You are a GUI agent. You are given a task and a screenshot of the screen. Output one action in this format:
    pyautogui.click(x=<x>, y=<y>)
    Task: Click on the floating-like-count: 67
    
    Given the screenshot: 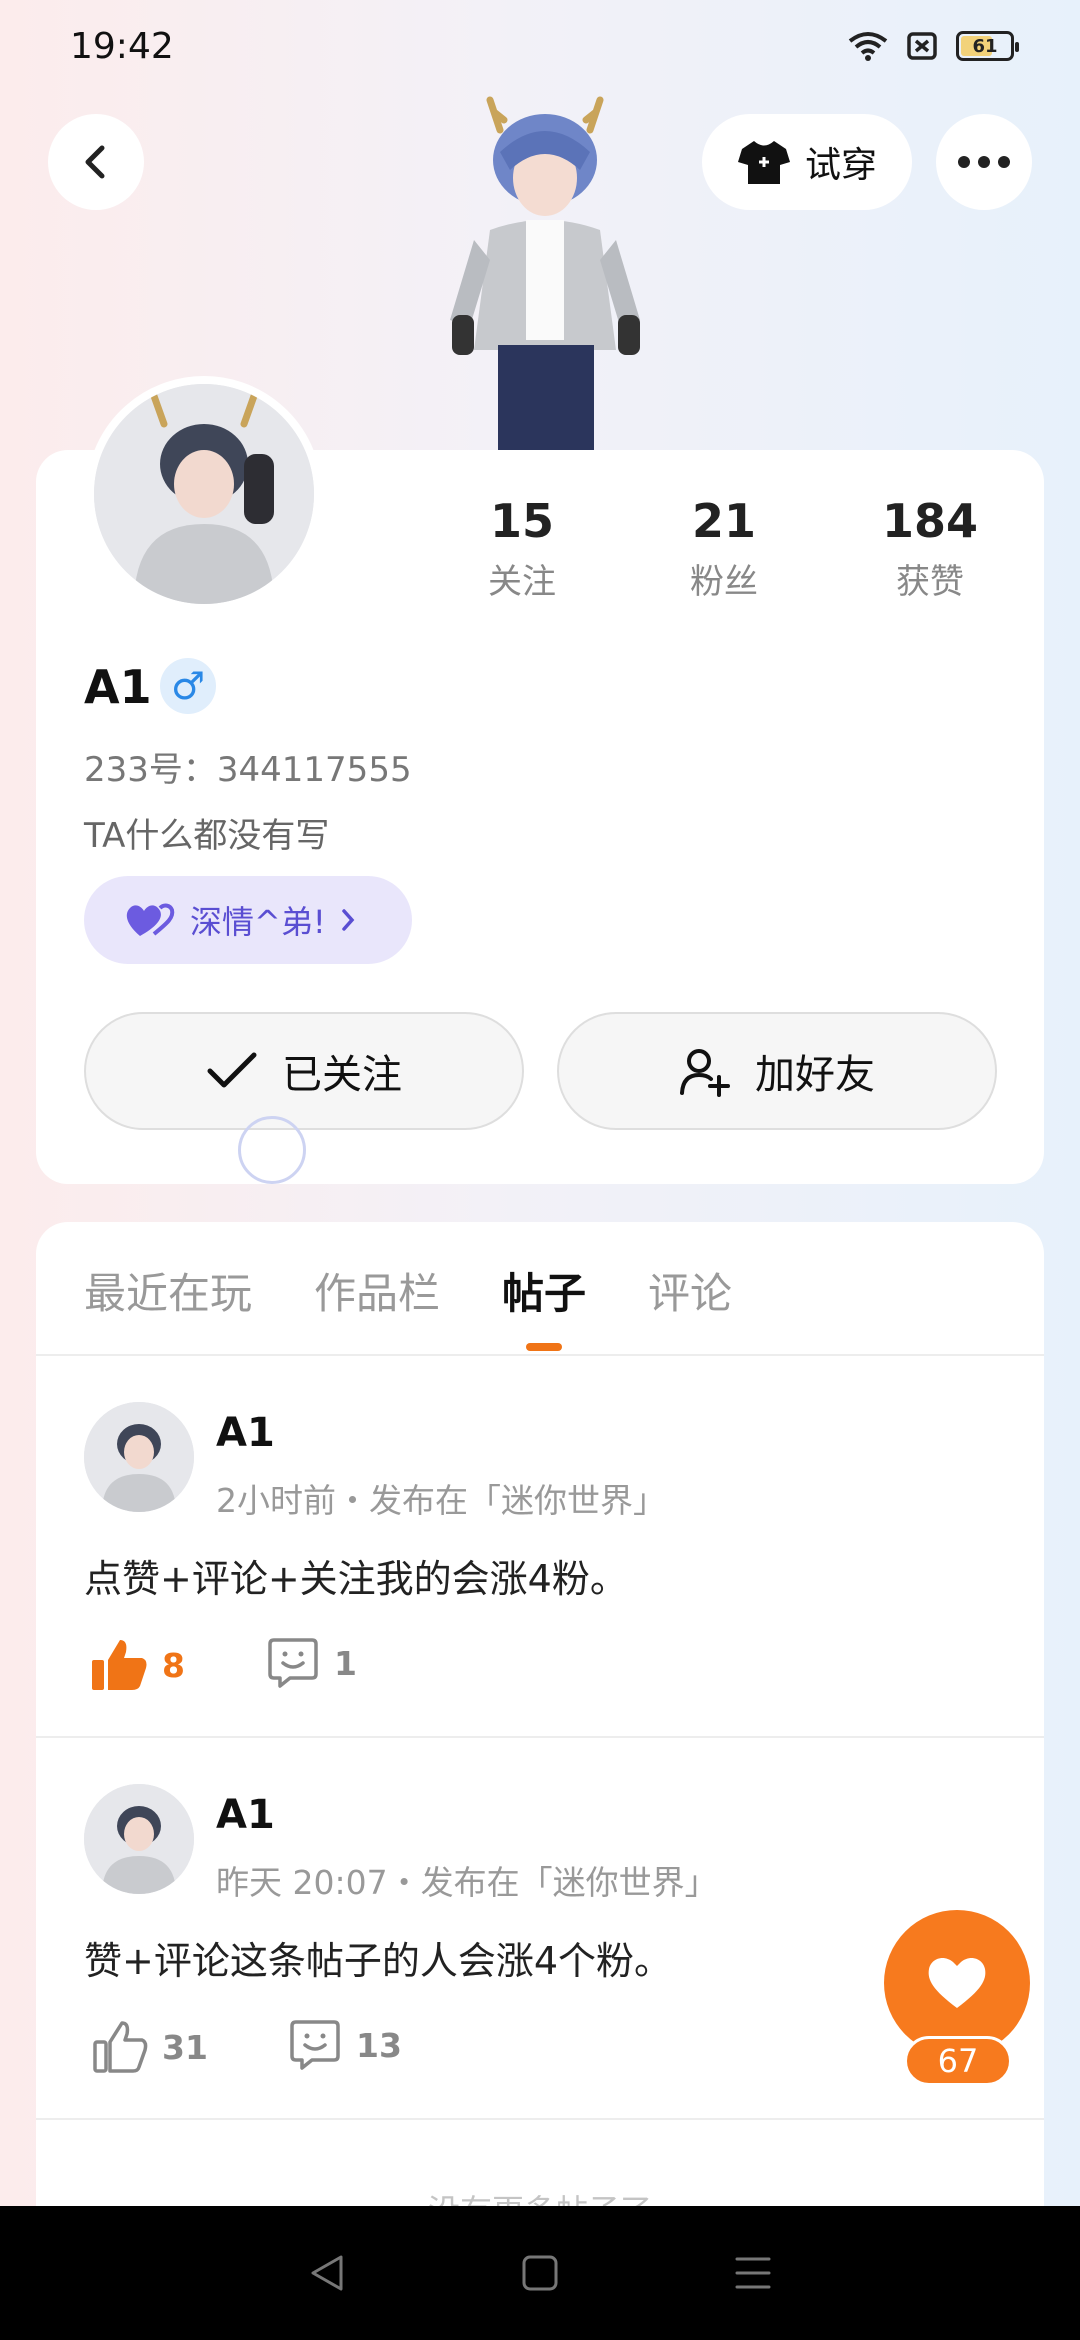 What is the action you would take?
    pyautogui.click(x=958, y=2061)
    